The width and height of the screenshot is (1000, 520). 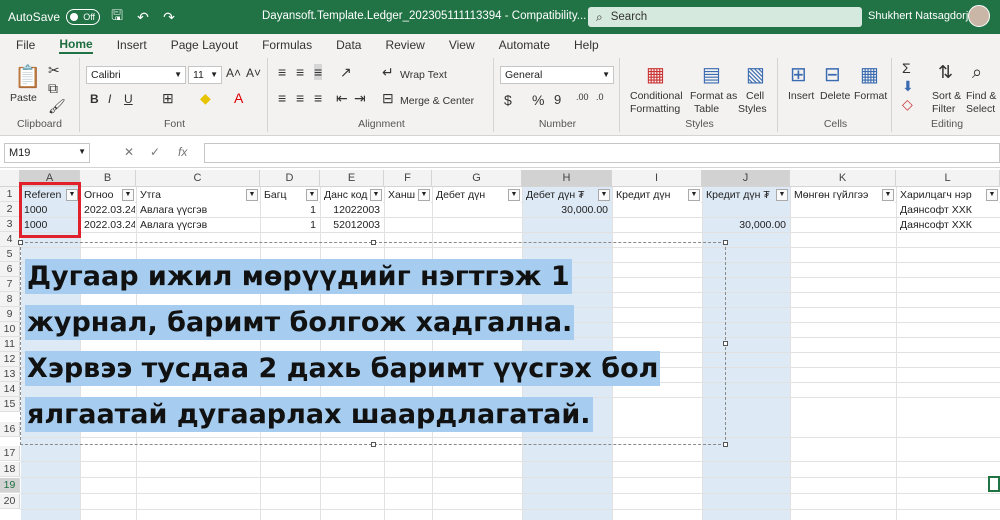 What do you see at coordinates (10, 453) in the screenshot?
I see `row-header: 17` at bounding box center [10, 453].